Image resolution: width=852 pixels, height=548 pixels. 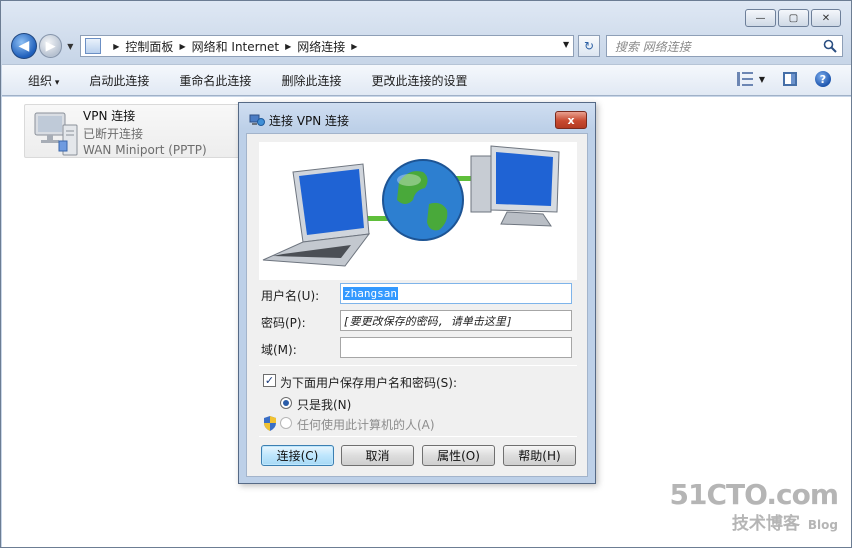 What do you see at coordinates (270, 423) in the screenshot?
I see `uac-shield-icon` at bounding box center [270, 423].